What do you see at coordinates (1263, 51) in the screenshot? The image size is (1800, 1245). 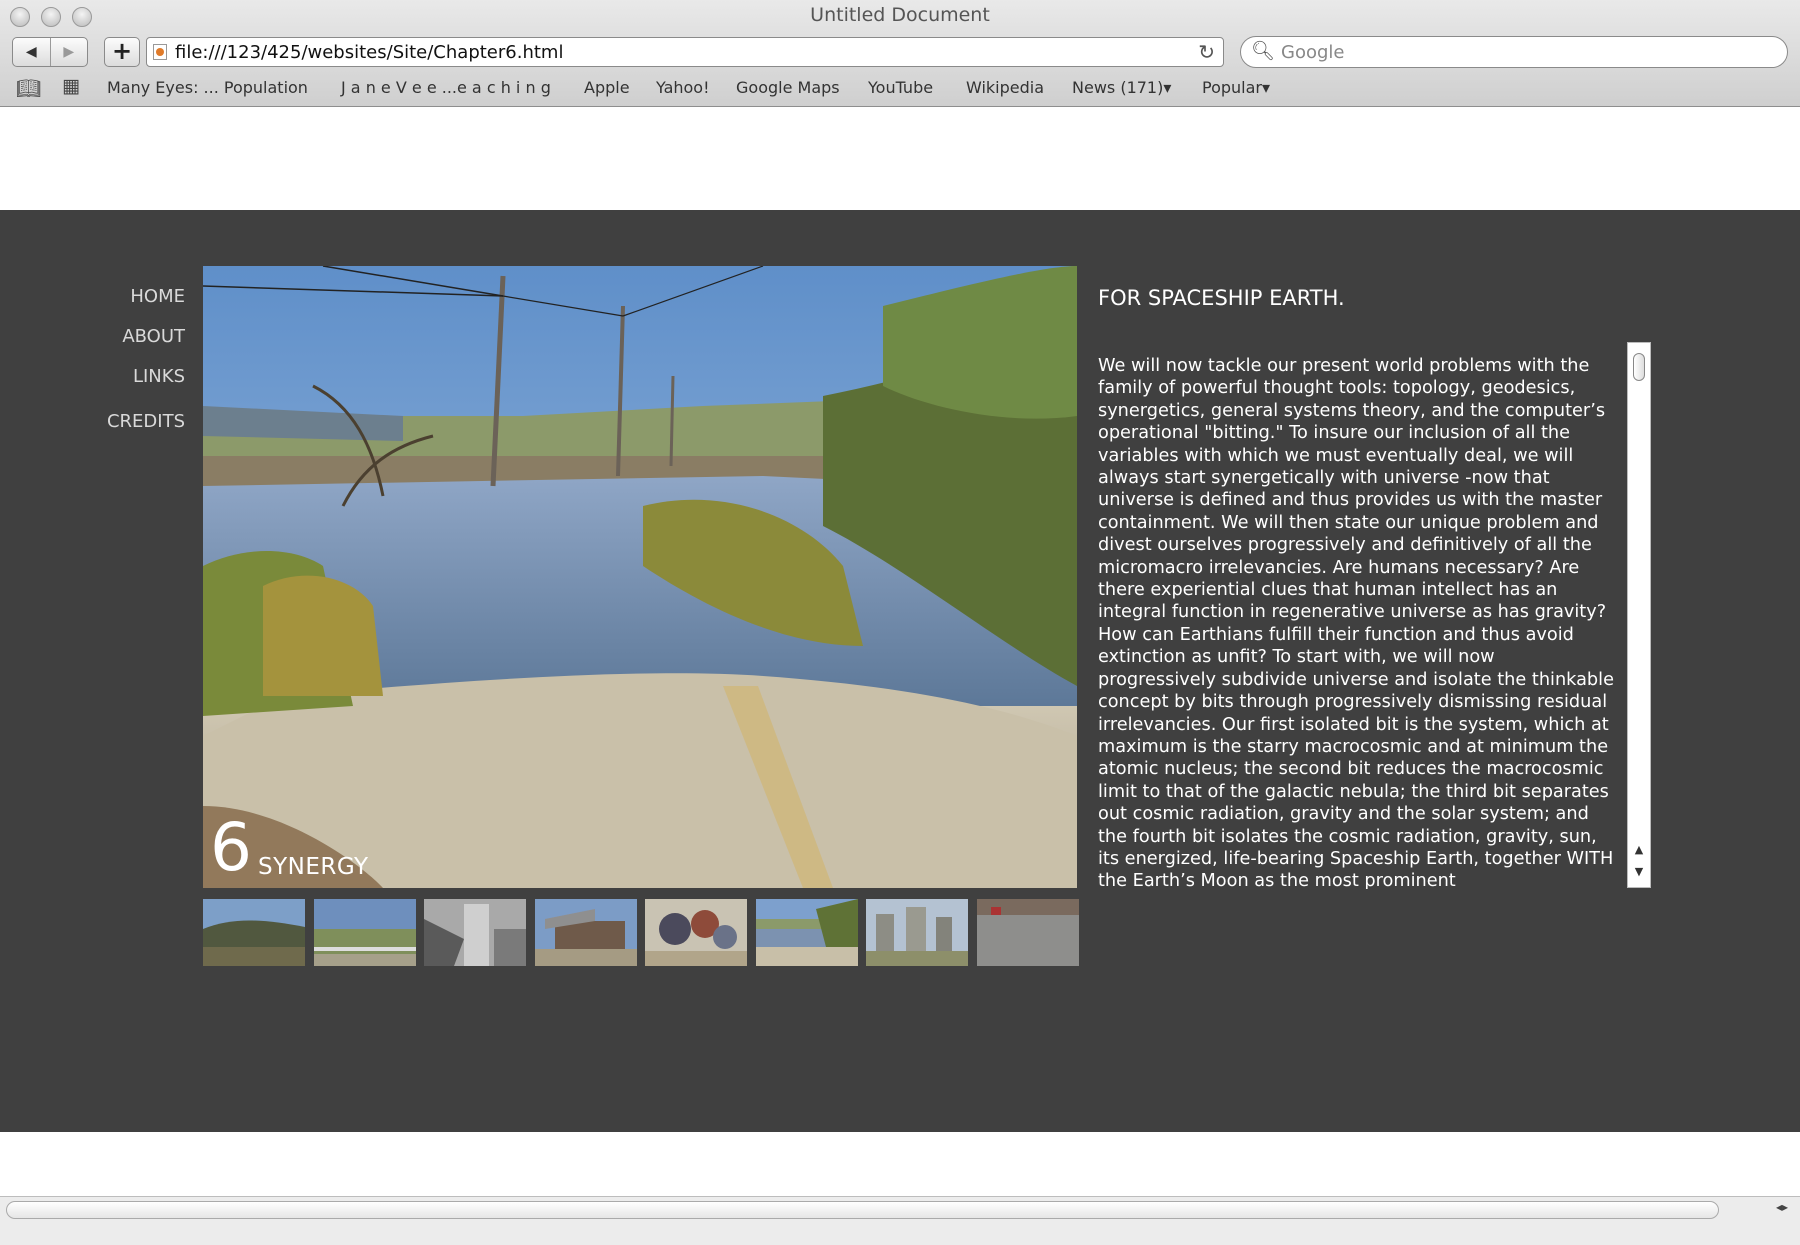 I see `search-icon: 🔍︎` at bounding box center [1263, 51].